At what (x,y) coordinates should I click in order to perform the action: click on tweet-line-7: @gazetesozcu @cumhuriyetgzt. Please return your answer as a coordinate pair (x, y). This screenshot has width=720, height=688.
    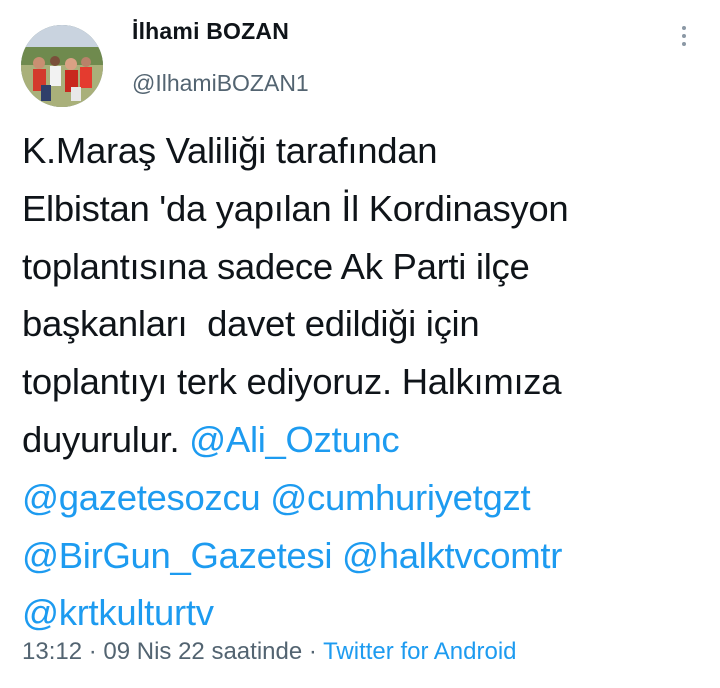
    Looking at the image, I should click on (367, 498).